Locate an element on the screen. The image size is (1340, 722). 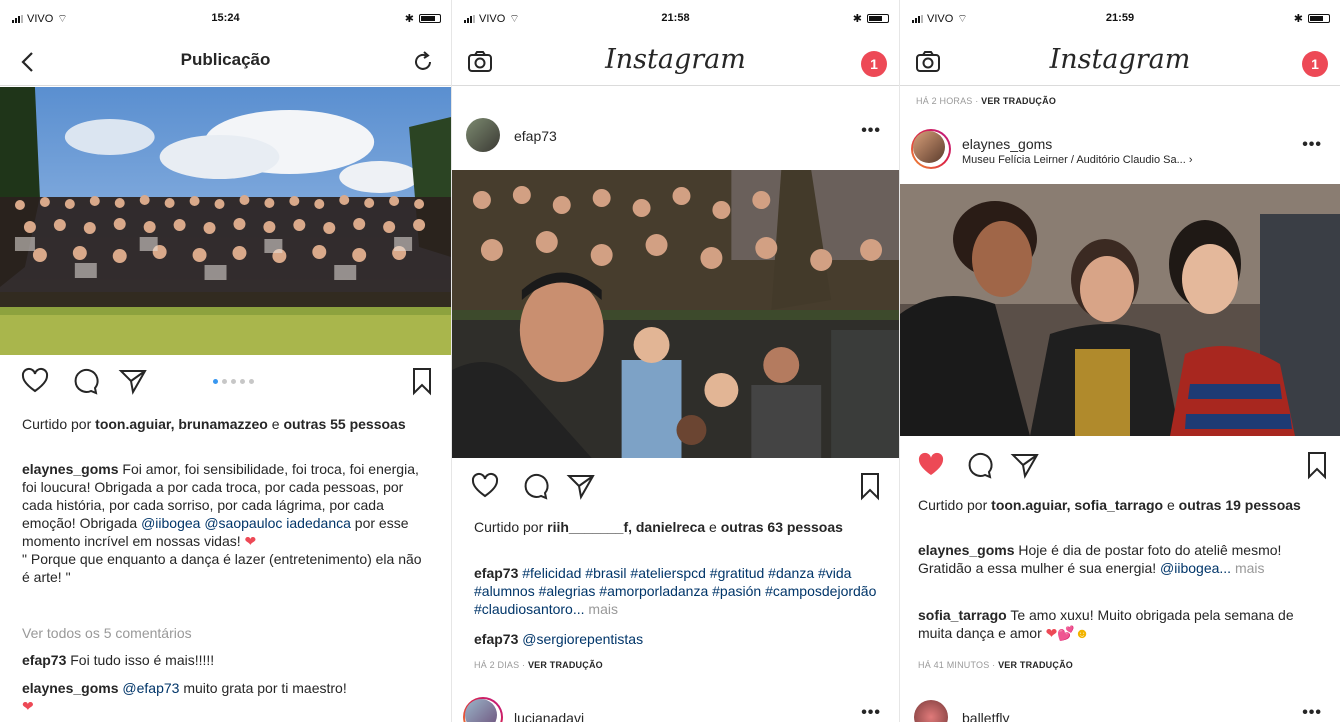
post-meta: HÁ 2 DIAS · VER TRADUÇÃO is located at coordinates (538, 665).